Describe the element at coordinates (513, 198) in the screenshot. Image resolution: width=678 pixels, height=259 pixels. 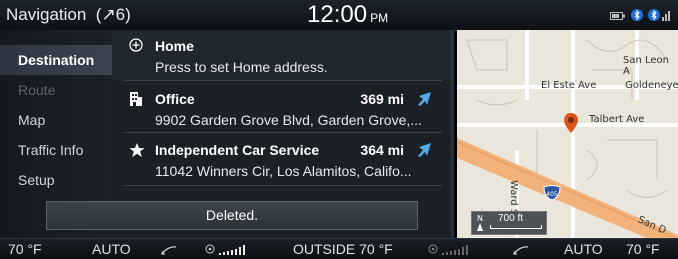
I see `street-label: Ward S` at that location.